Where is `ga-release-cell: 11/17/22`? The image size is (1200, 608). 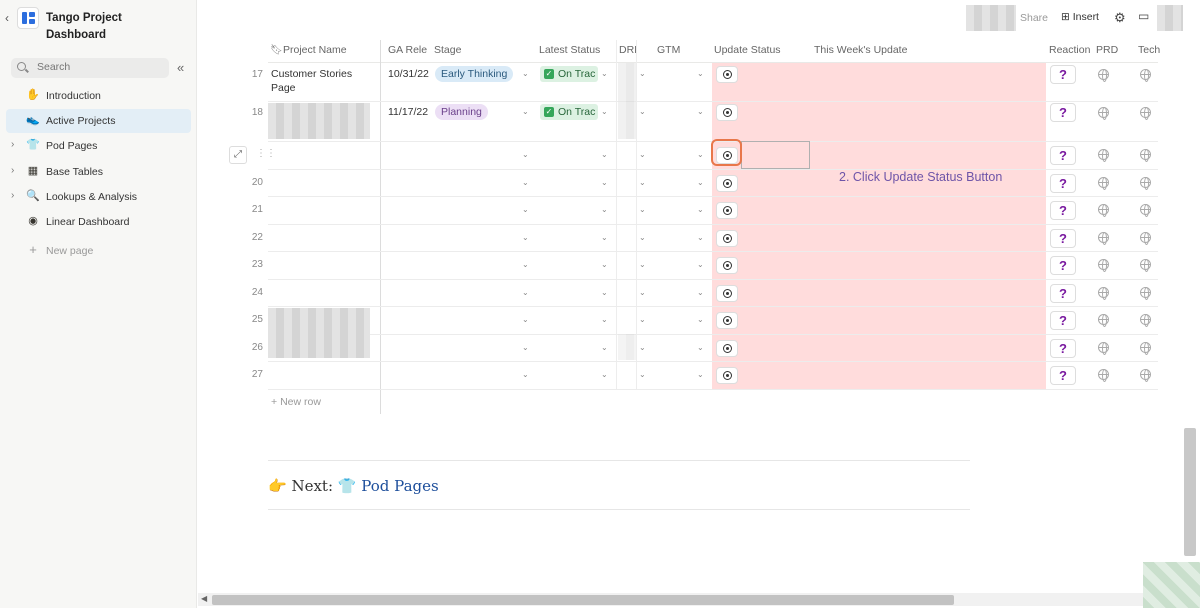 ga-release-cell: 11/17/22 is located at coordinates (408, 112).